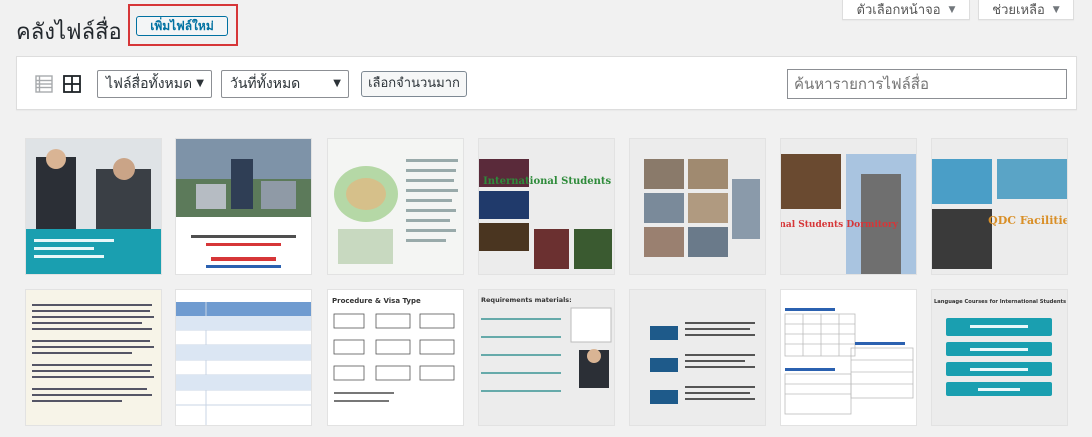 This screenshot has height=437, width=1092. Describe the element at coordinates (898, 10) in the screenshot. I see `screen-options-label: ตัวเลือกหน้าจอ` at that location.